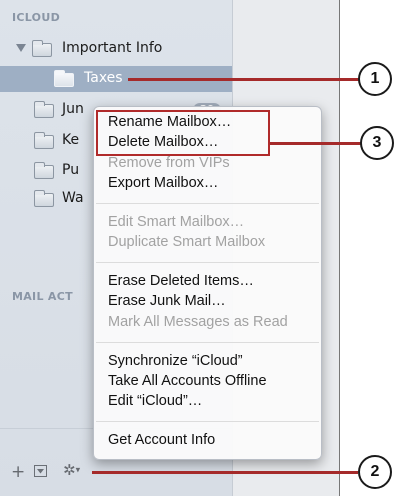  I want to click on sidebar-item-important-info: Important Info, so click(116, 49).